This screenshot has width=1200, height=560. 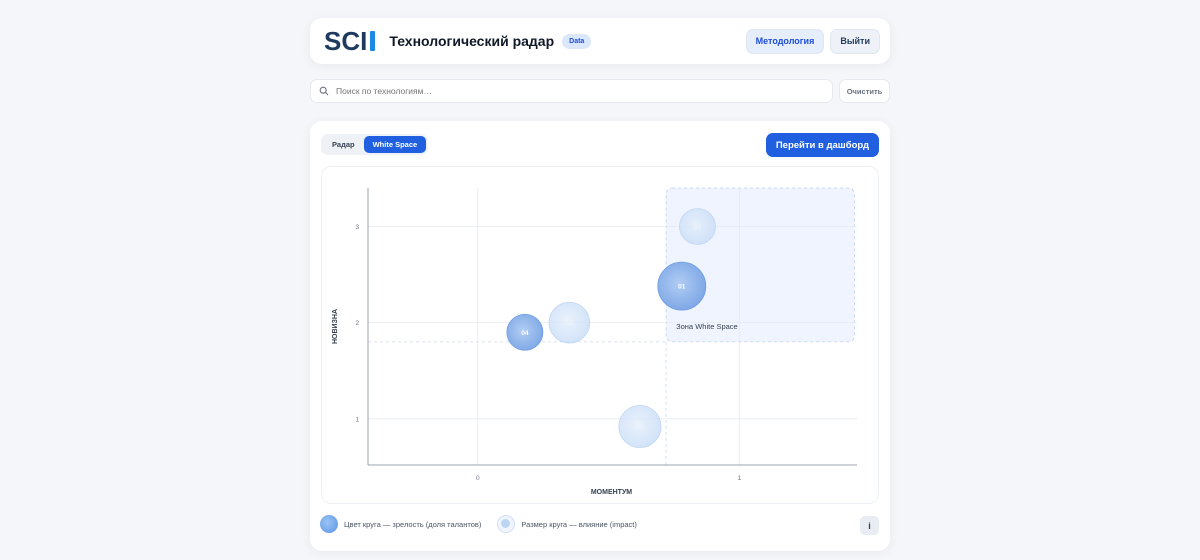 I want to click on x-tick-label: 0, so click(x=478, y=478).